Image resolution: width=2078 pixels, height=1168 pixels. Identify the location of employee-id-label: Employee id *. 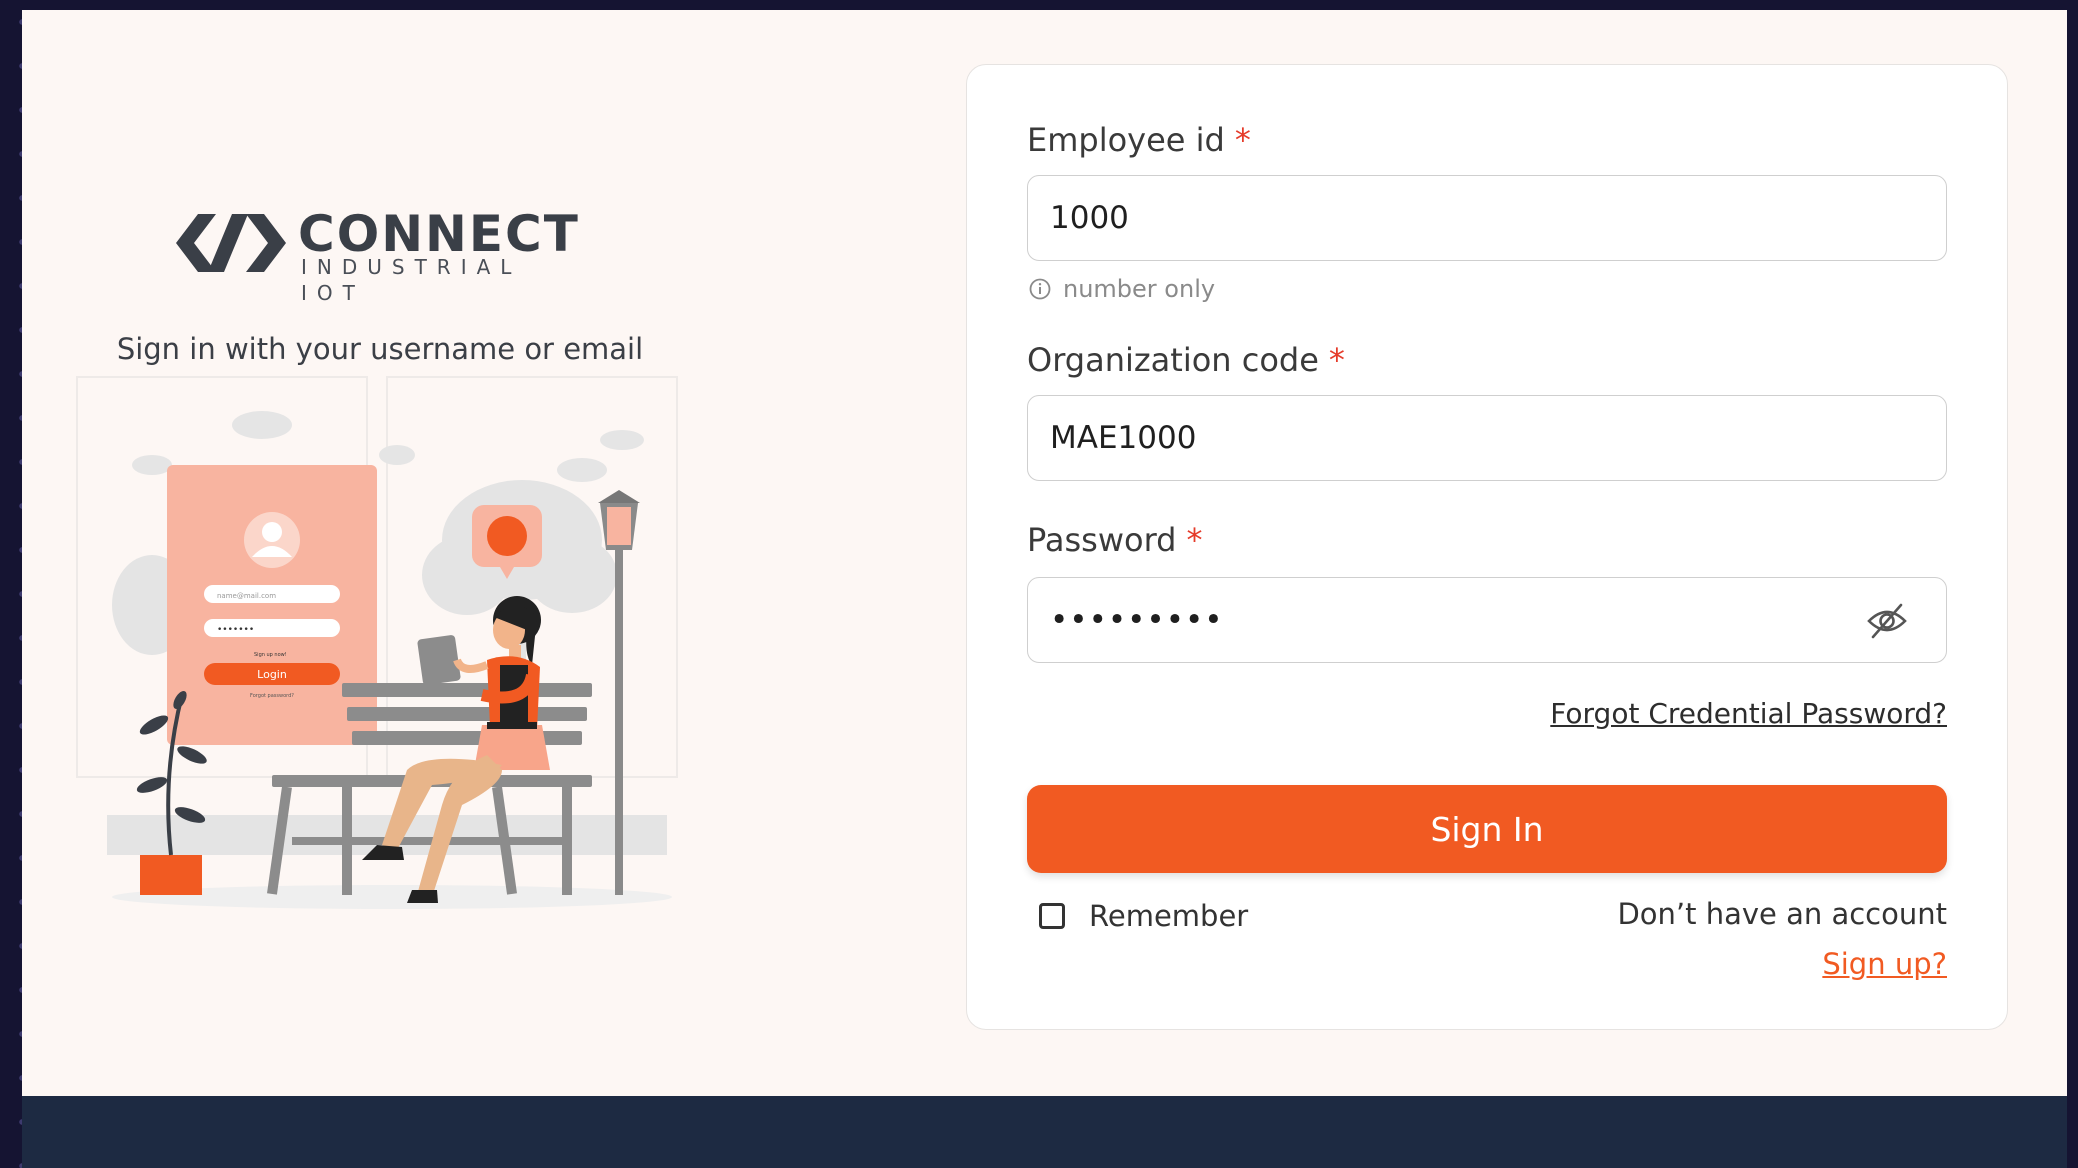
(1139, 140).